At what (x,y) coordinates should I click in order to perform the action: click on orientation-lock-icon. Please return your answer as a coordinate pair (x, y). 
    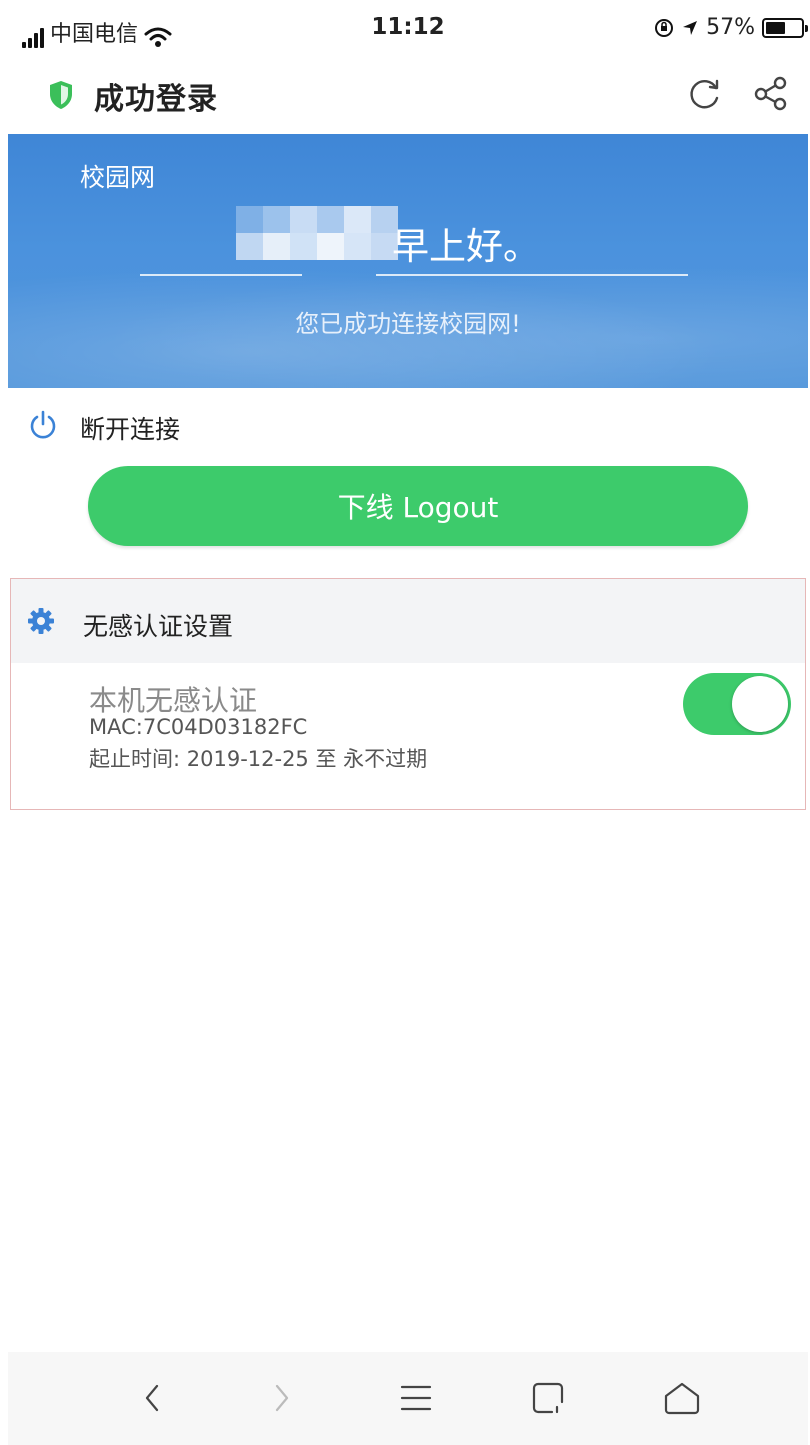
    Looking at the image, I should click on (664, 27).